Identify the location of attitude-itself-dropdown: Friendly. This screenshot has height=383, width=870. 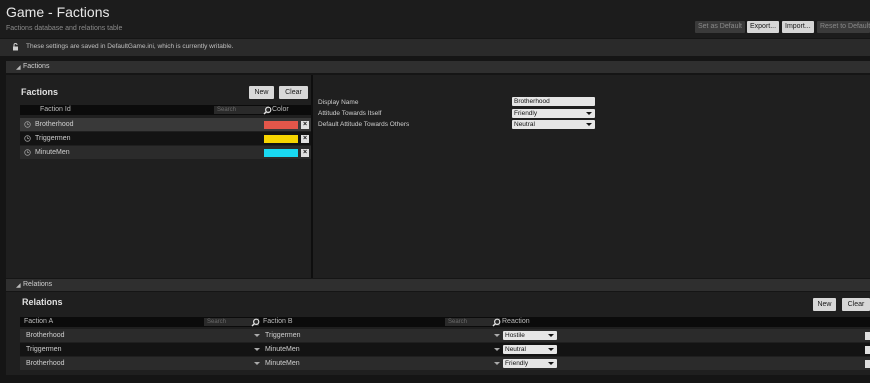
(553, 113).